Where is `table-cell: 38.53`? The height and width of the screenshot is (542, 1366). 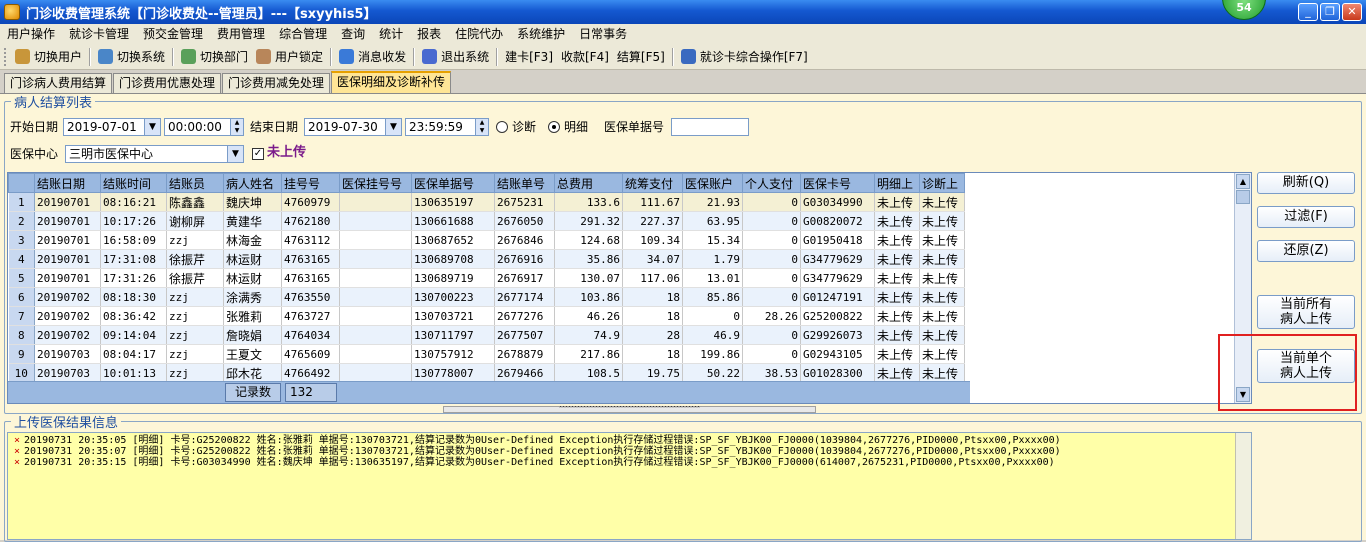 table-cell: 38.53 is located at coordinates (771, 373).